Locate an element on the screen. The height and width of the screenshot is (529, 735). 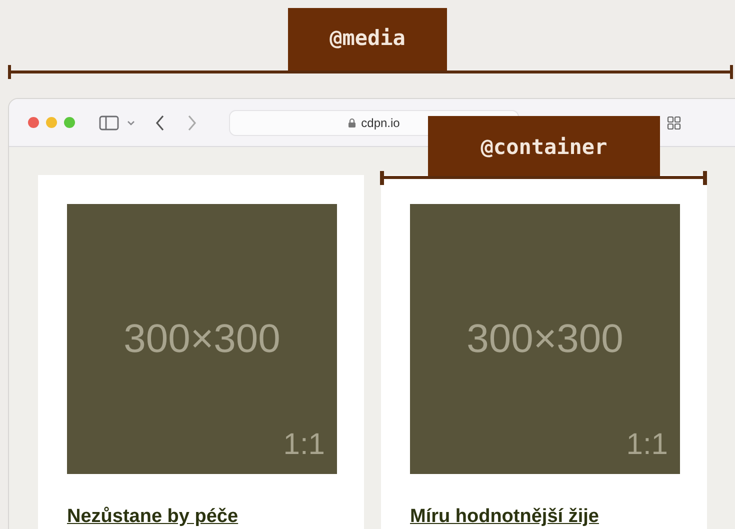
close-icon is located at coordinates (33, 122).